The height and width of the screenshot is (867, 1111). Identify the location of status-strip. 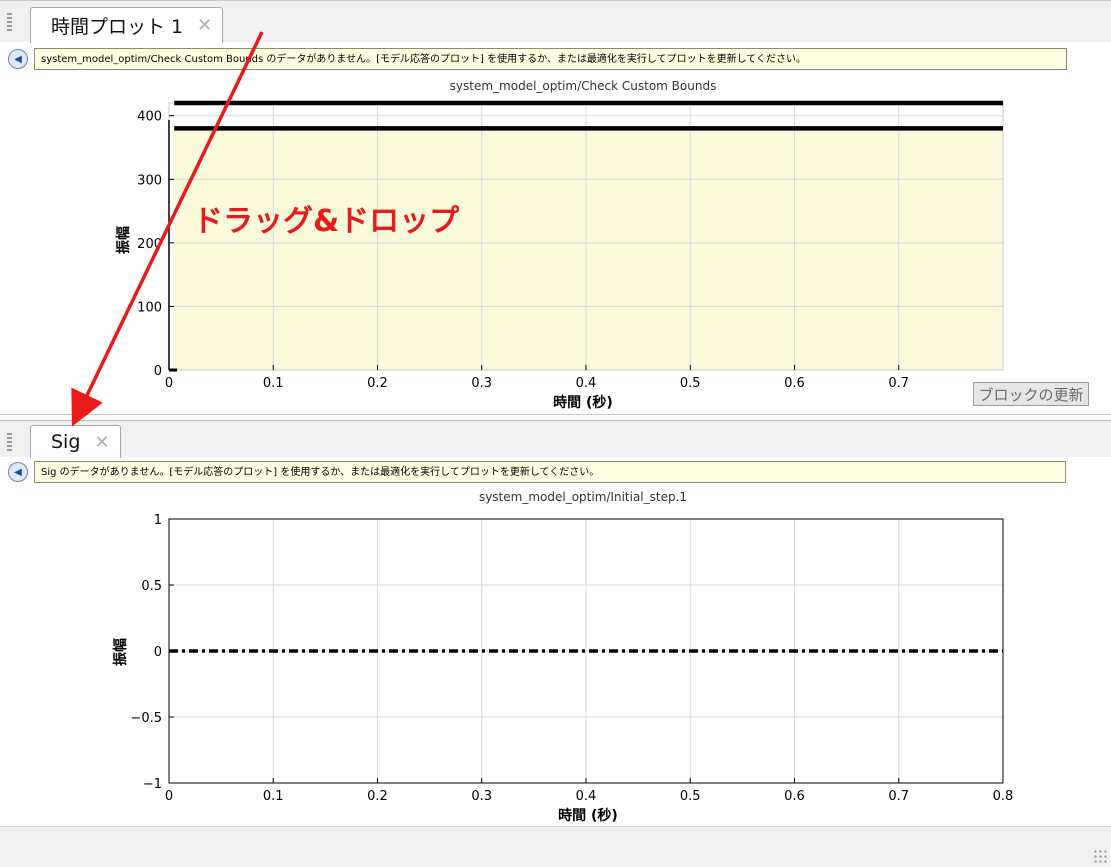
(555, 846).